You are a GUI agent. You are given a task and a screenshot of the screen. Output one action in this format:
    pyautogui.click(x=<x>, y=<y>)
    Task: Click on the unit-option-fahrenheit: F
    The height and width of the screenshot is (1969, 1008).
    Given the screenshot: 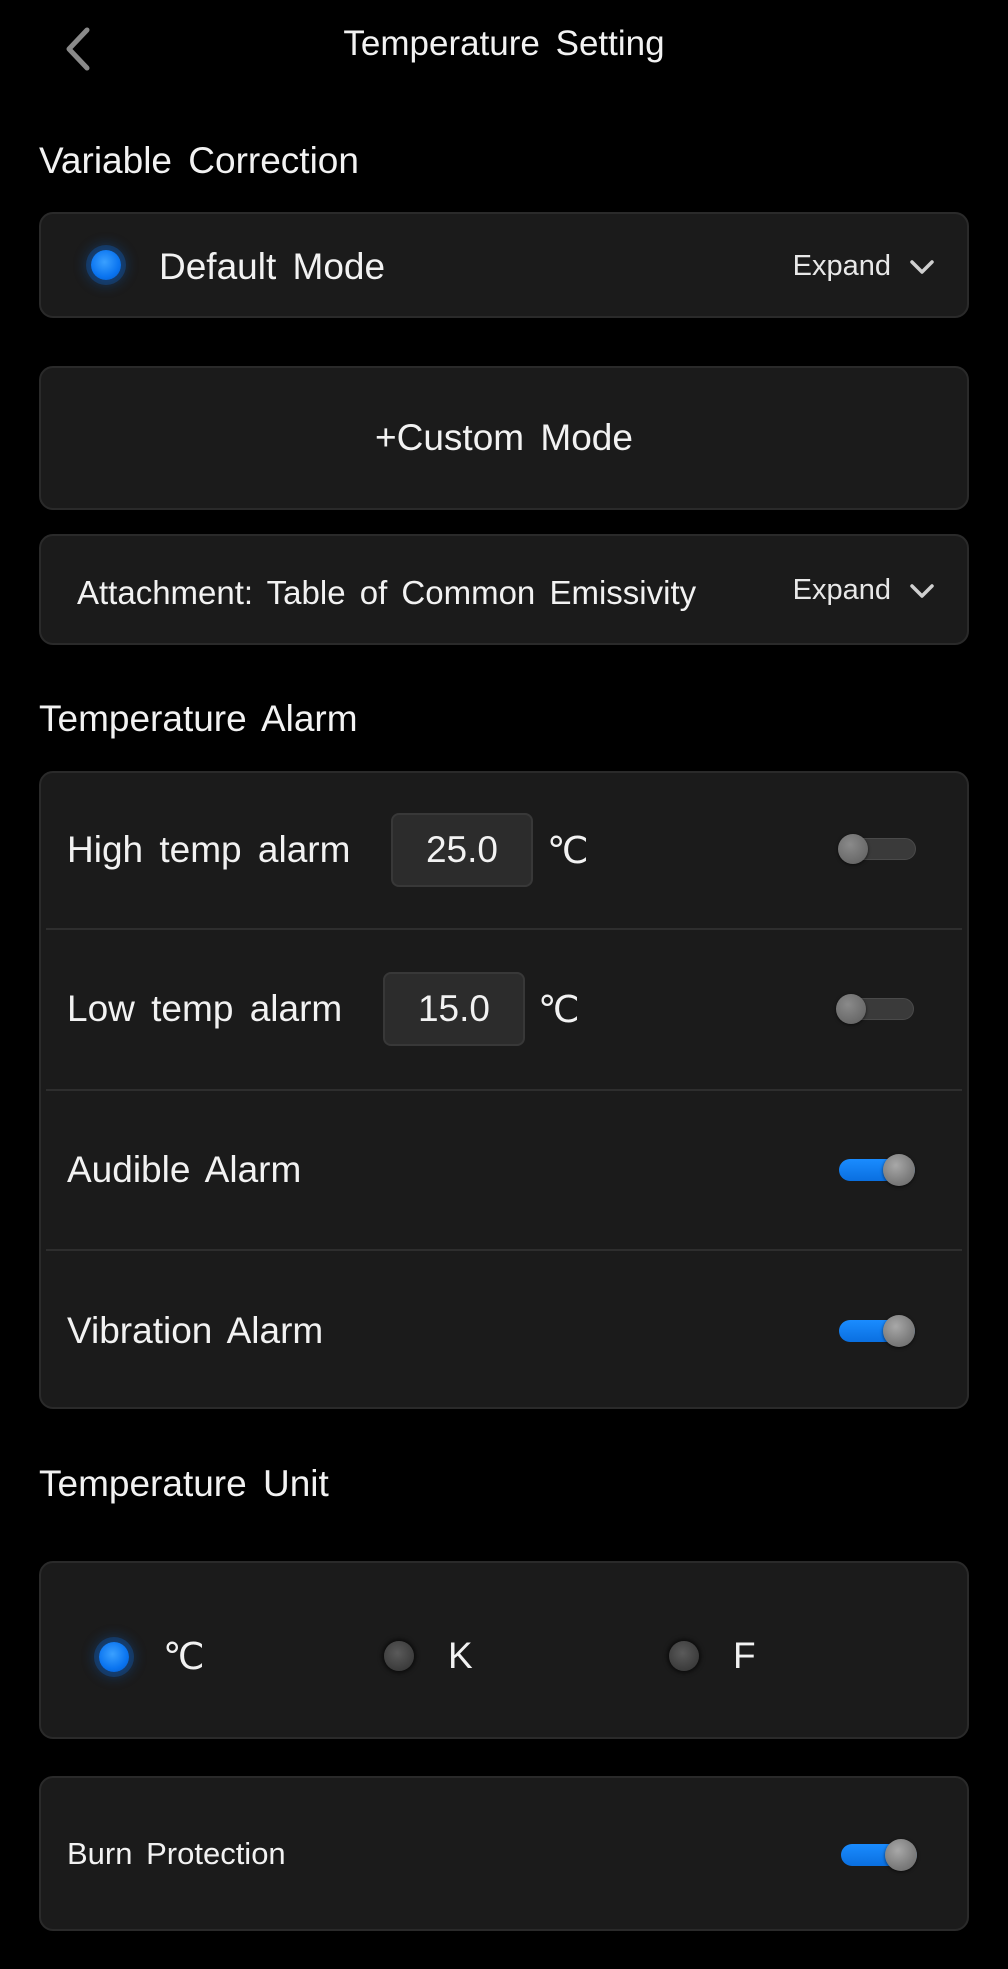 What is the action you would take?
    pyautogui.click(x=712, y=1656)
    